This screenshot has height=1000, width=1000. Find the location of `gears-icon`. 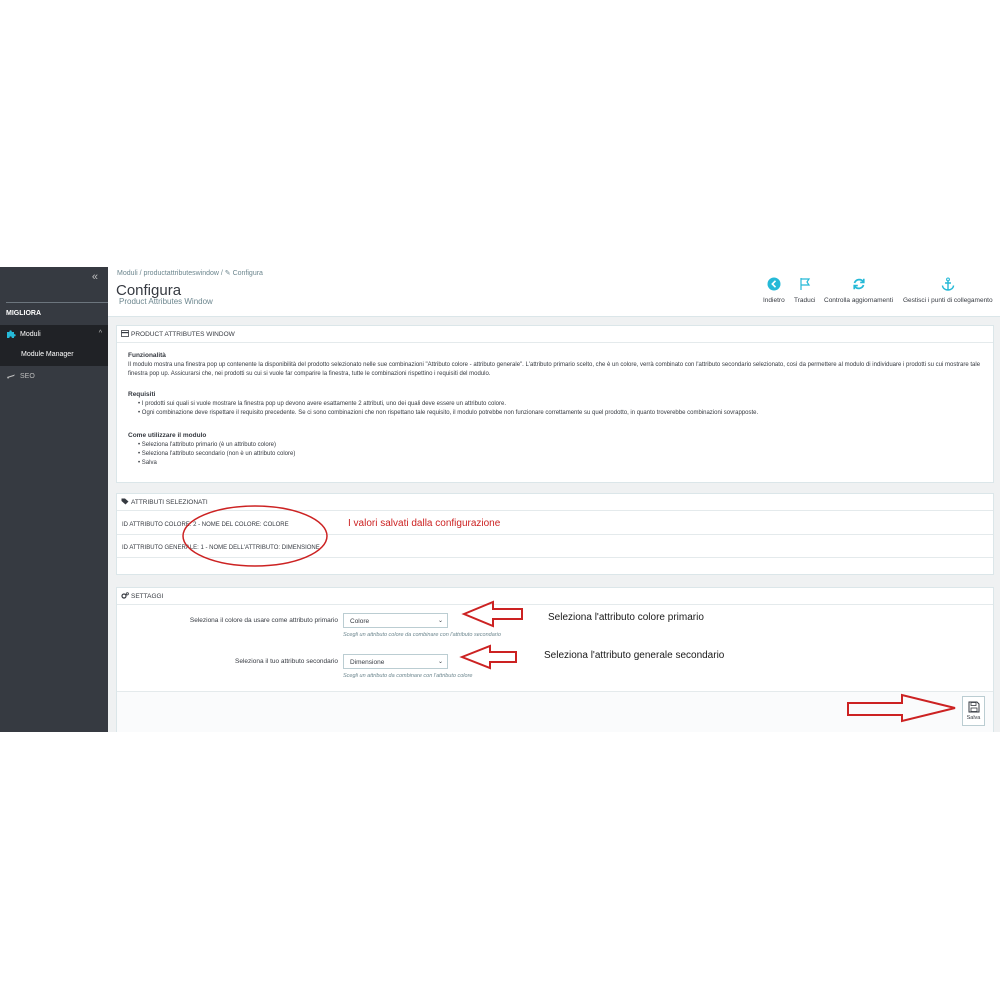

gears-icon is located at coordinates (125, 595).